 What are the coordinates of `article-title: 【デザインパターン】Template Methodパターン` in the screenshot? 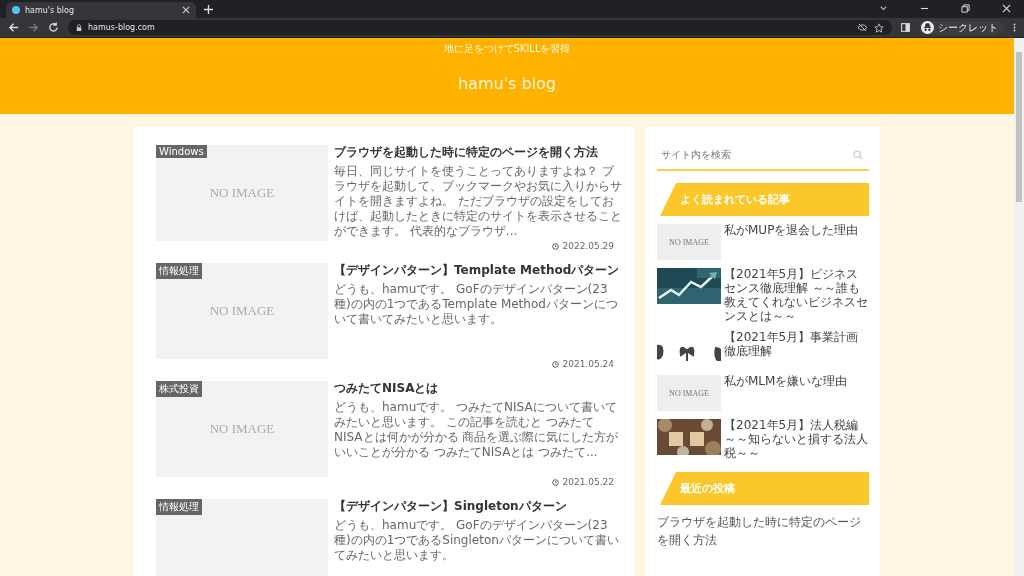 It's located at (478, 270).